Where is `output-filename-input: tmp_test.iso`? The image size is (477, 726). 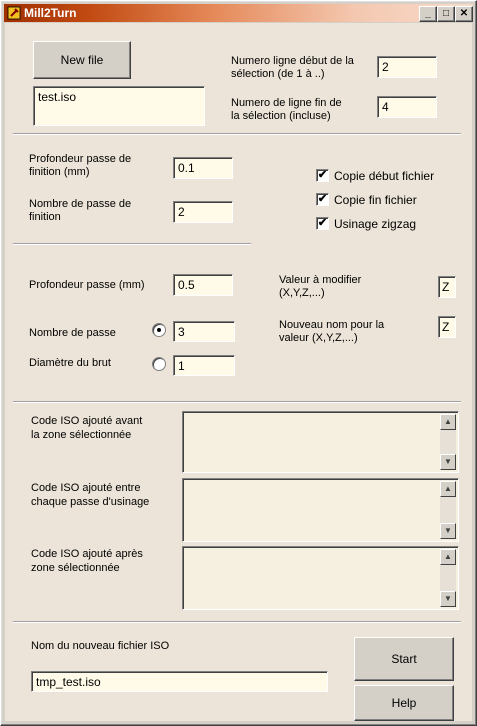 output-filename-input: tmp_test.iso is located at coordinates (179, 681).